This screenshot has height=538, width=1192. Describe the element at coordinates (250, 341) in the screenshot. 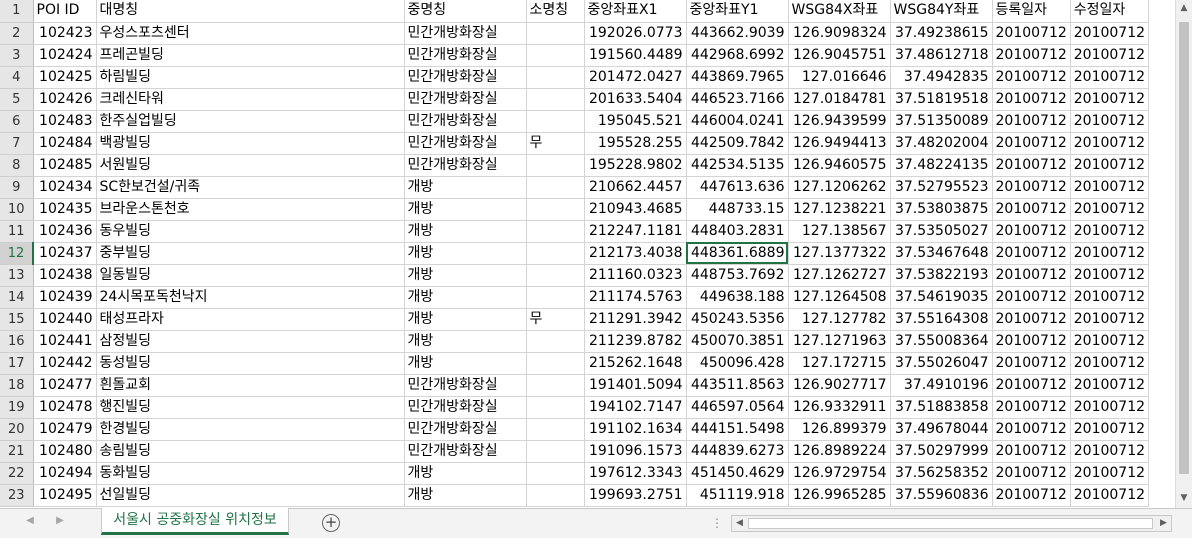

I see `table-cell: 삼정빌딩` at that location.